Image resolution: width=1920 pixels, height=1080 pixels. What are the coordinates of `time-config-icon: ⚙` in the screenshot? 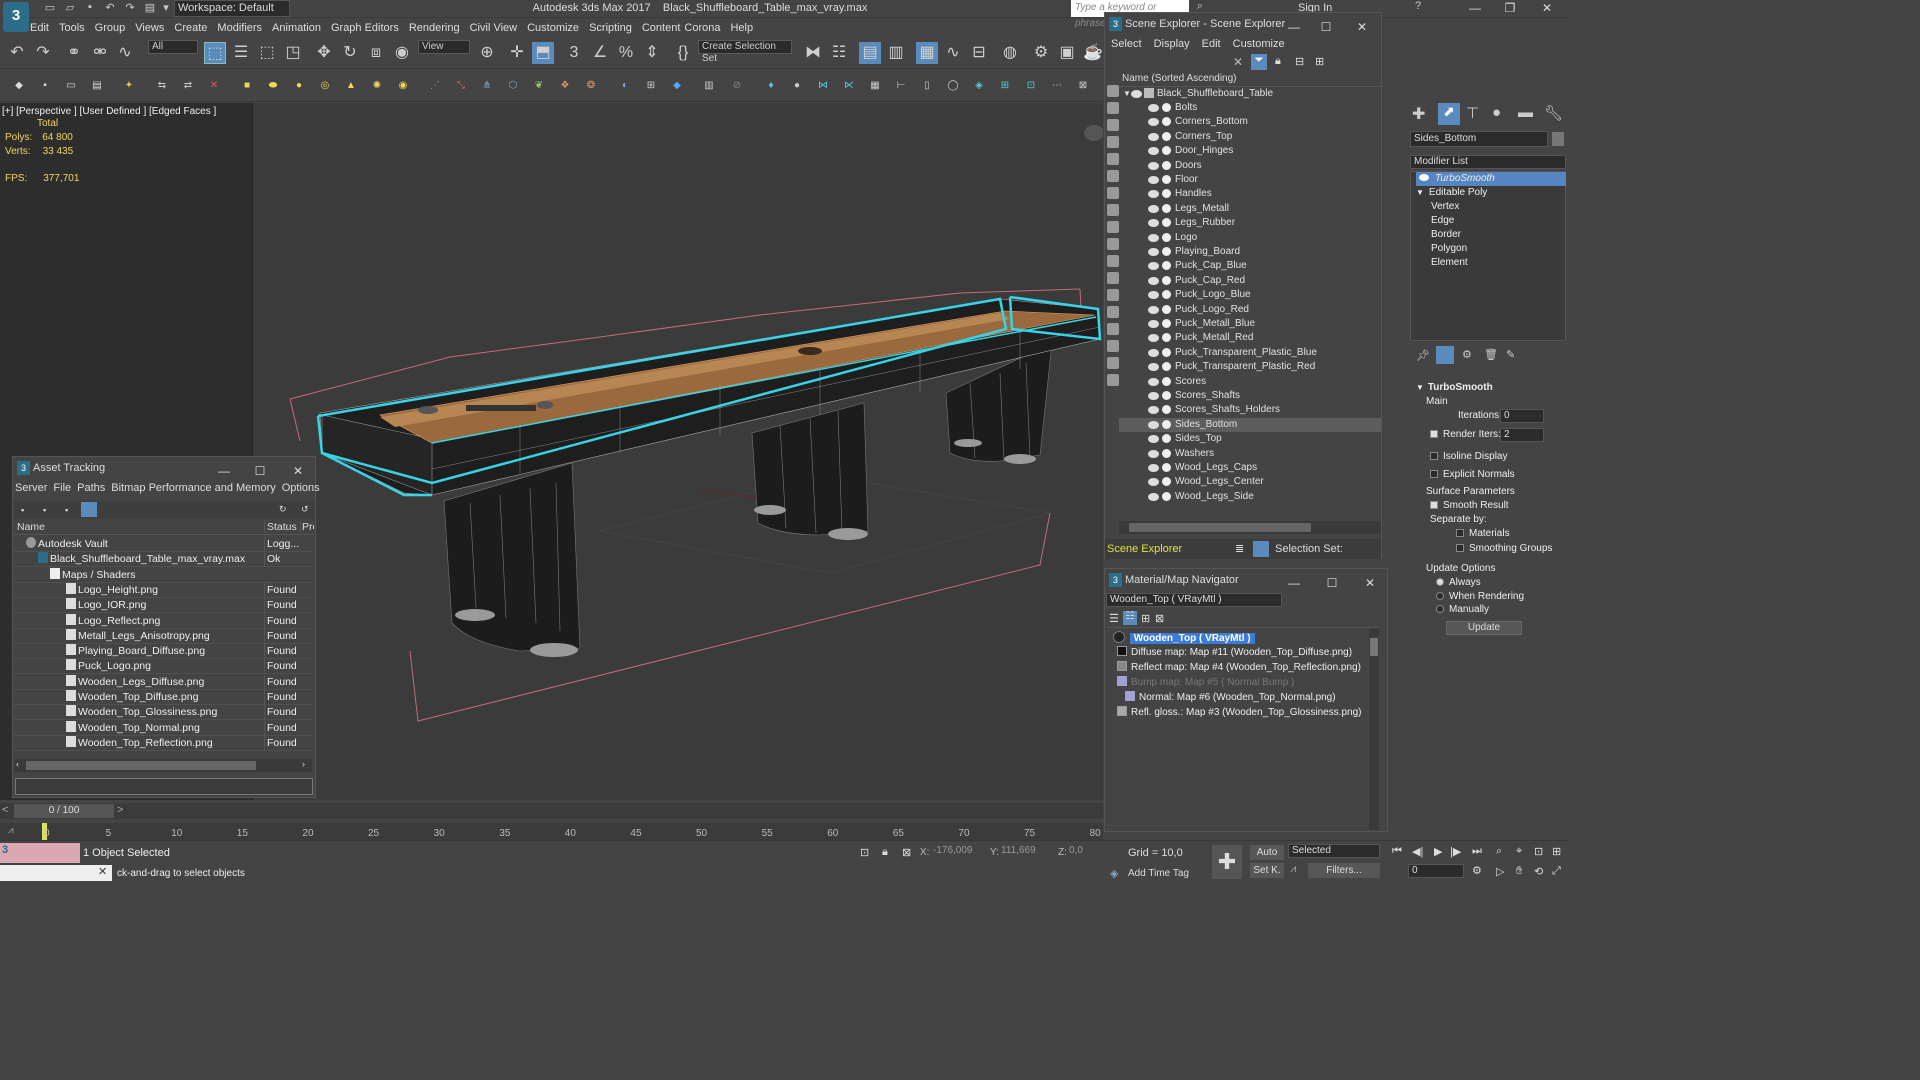 It's located at (1477, 870).